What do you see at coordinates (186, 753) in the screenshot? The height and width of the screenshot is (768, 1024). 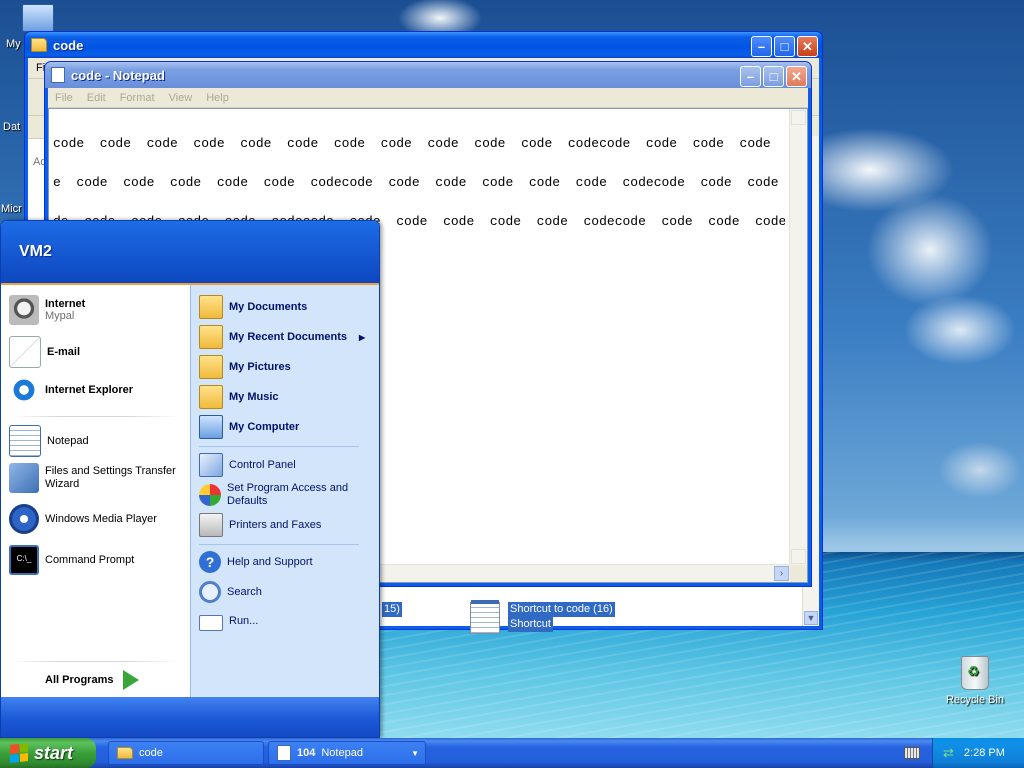 I see `taskbar-item-code: code` at bounding box center [186, 753].